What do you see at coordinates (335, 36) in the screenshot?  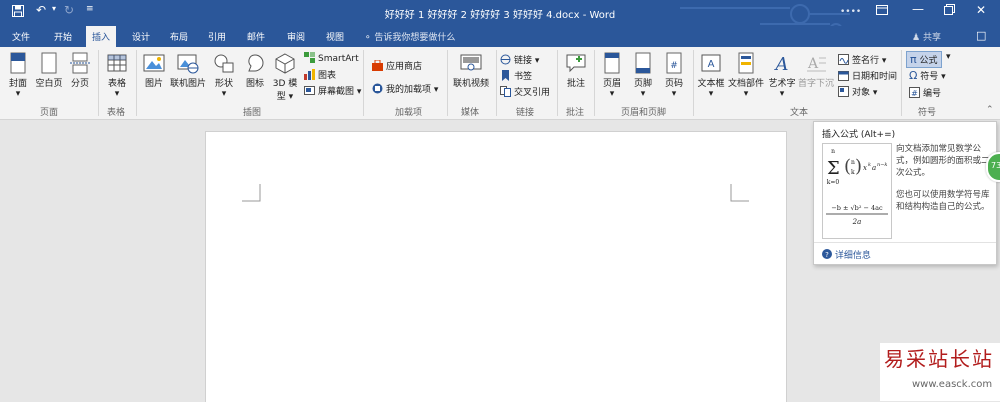 I see `tab-view: 视图` at bounding box center [335, 36].